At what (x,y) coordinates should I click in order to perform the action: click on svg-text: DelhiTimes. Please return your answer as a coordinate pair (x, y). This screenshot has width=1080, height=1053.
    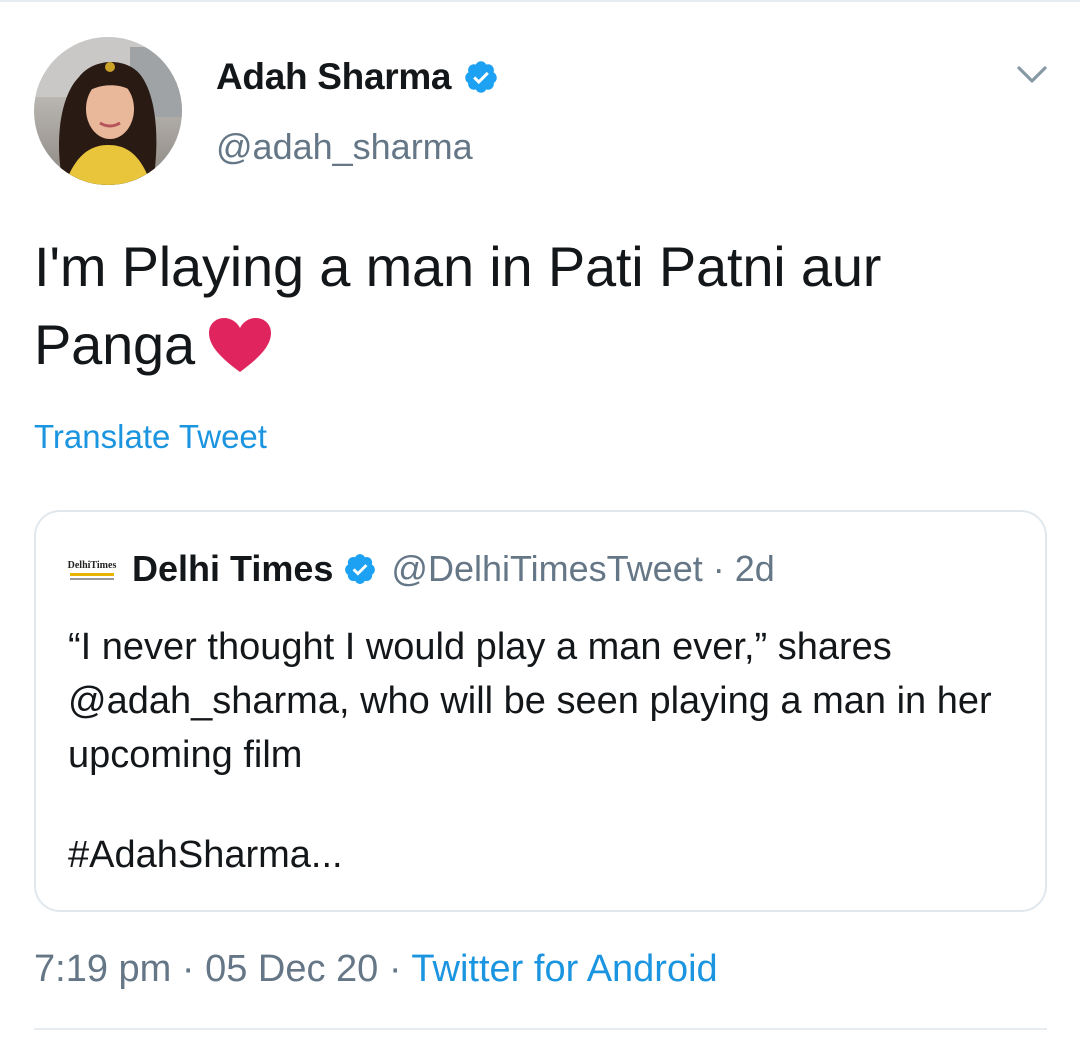
    Looking at the image, I should click on (92, 565).